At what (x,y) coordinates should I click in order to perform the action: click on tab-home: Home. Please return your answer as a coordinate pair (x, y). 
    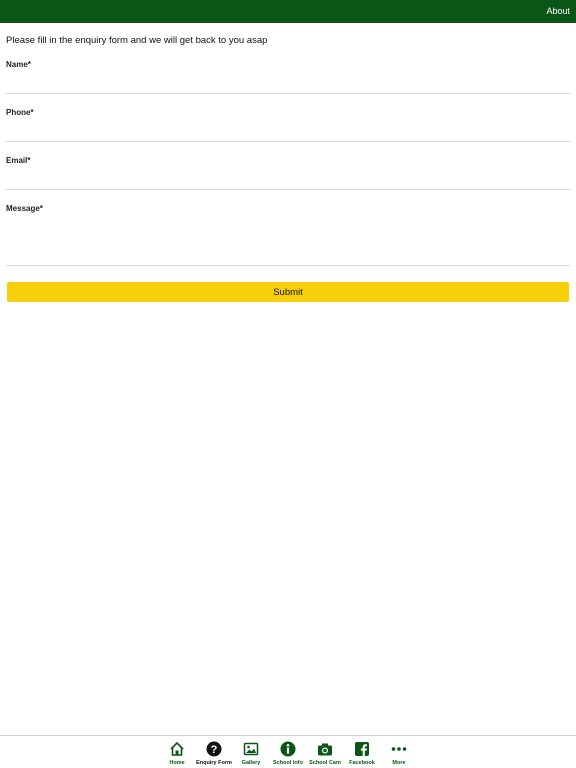
    Looking at the image, I should click on (177, 754).